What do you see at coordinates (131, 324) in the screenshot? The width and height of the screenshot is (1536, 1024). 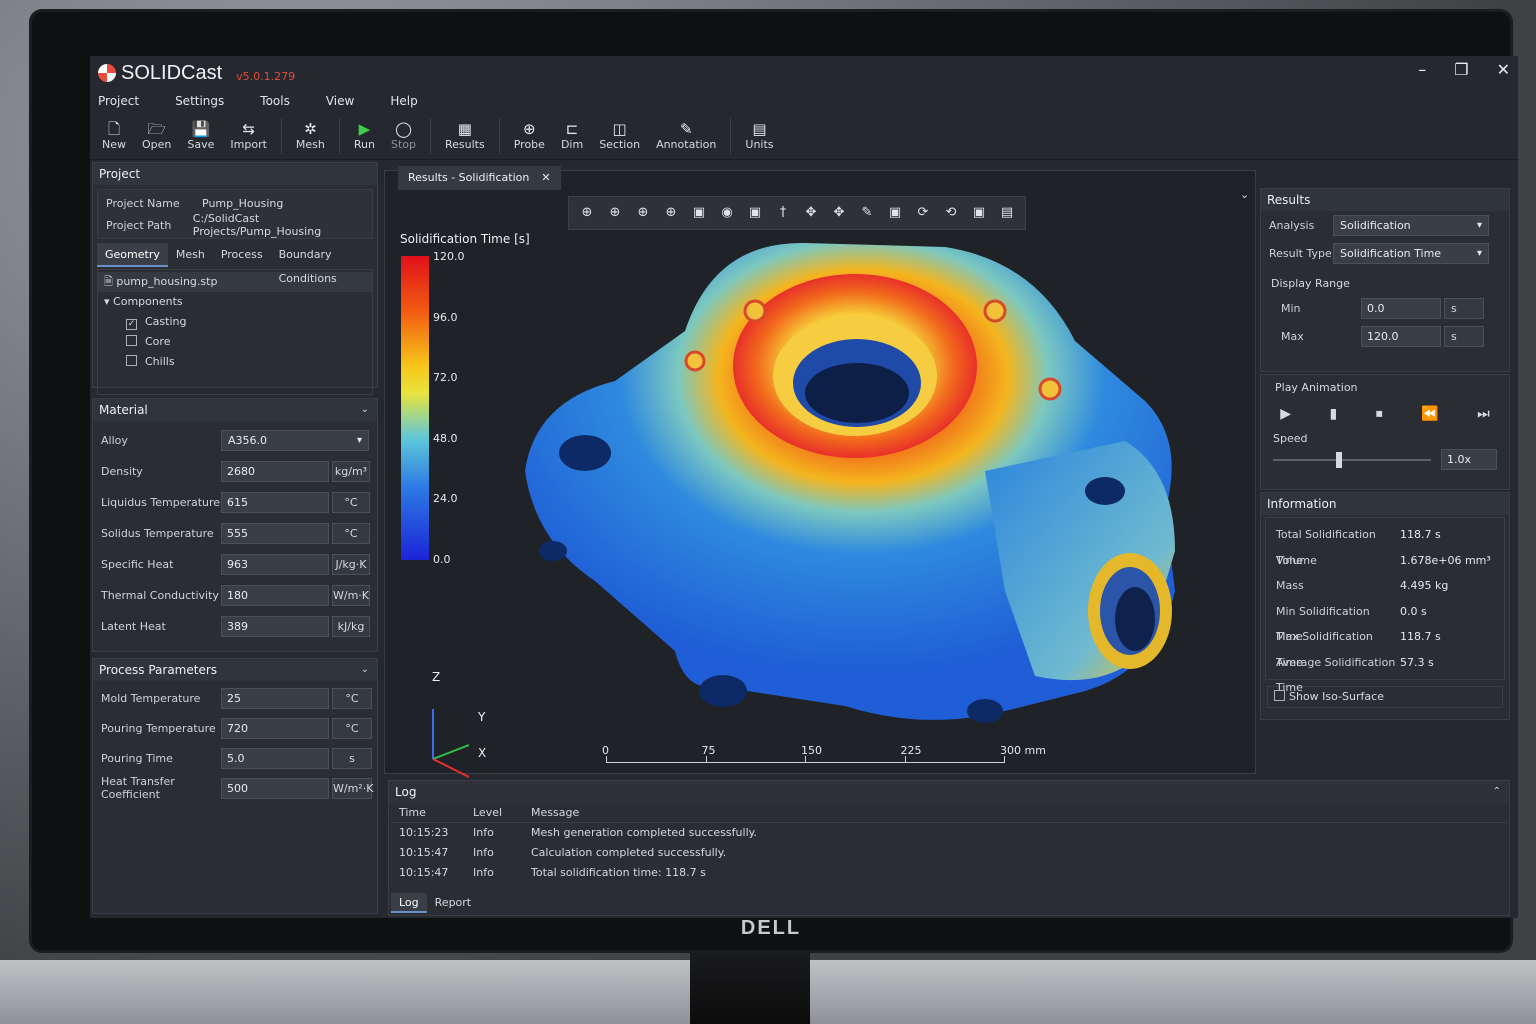 I see `component-checkbox: ✓` at bounding box center [131, 324].